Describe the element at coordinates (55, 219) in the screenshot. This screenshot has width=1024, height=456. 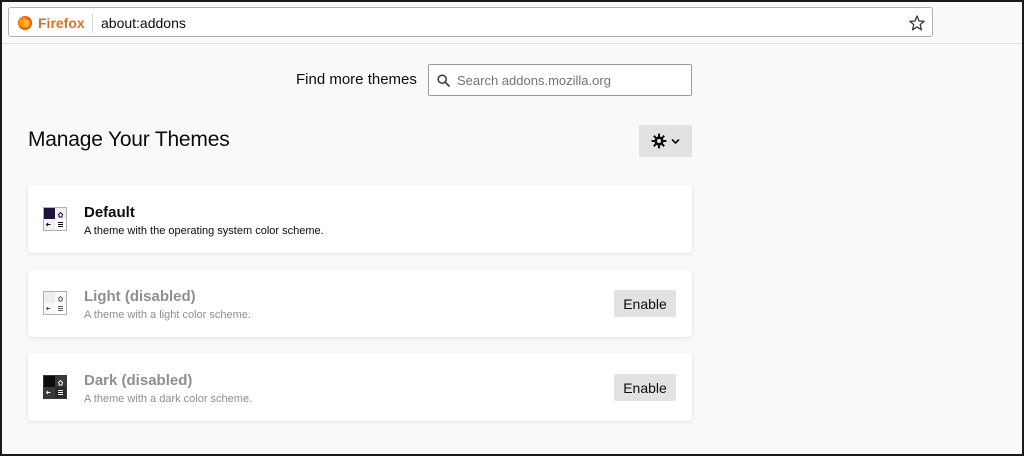
I see `theme-default-icon` at that location.